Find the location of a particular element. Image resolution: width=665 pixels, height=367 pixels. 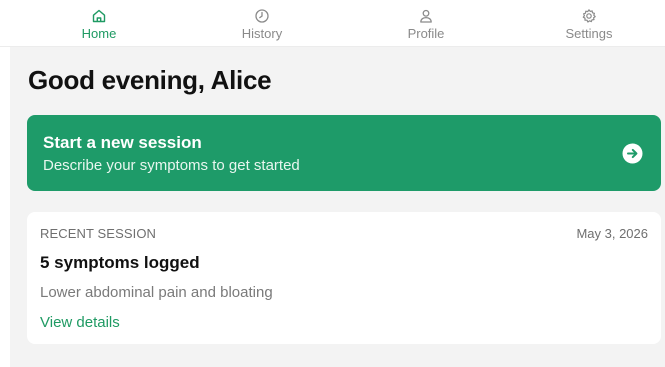

gear-icon is located at coordinates (589, 16).